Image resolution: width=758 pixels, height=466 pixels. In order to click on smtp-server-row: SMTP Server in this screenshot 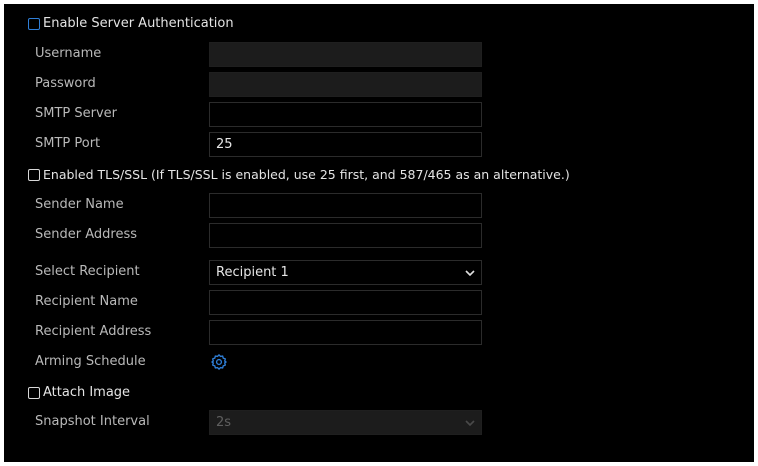, I will do `click(379, 114)`.